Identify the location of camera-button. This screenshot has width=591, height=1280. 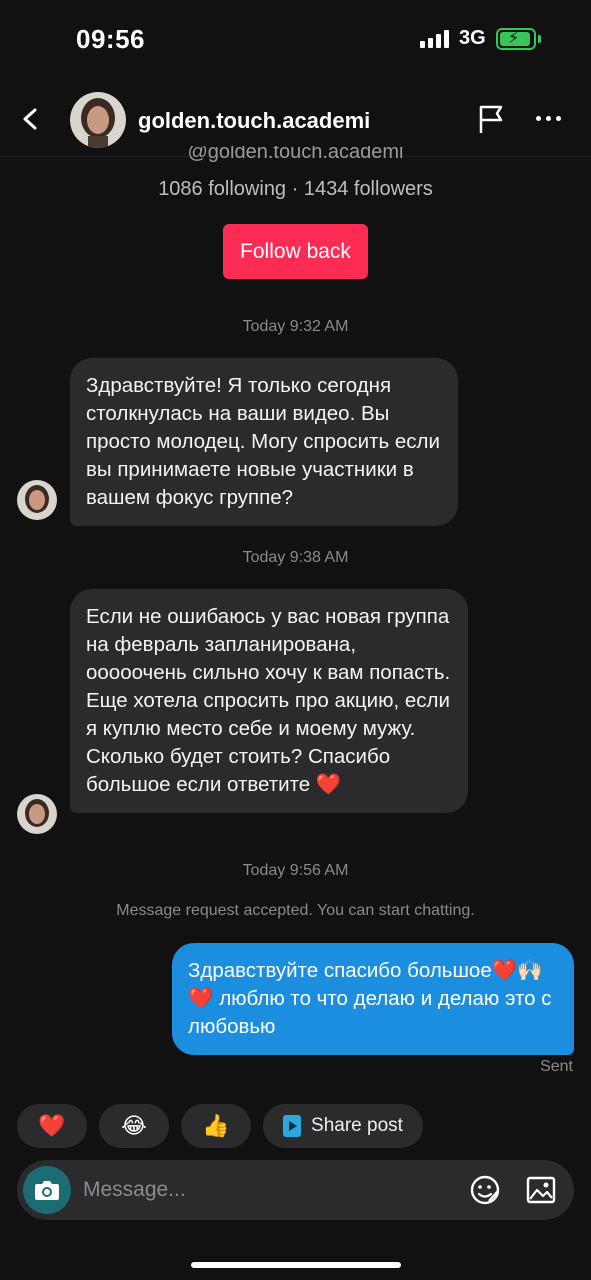
(47, 1190).